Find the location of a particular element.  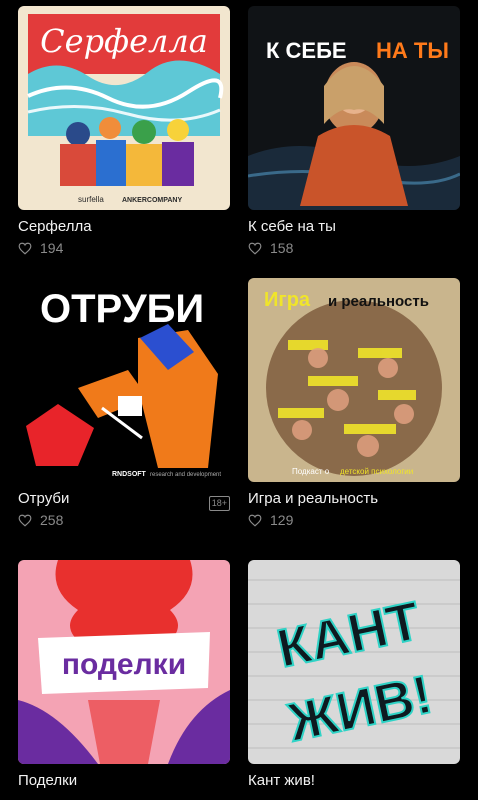

cover-footer-sub: research and development is located at coordinates (185, 475).